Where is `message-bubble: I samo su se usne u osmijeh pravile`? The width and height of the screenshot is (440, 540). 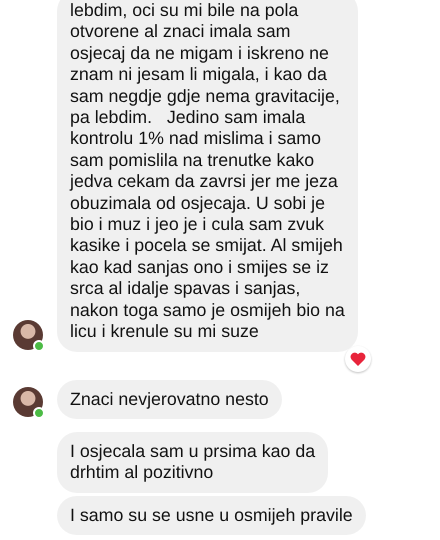
message-bubble: I samo su se usne u osmijeh pravile is located at coordinates (211, 516).